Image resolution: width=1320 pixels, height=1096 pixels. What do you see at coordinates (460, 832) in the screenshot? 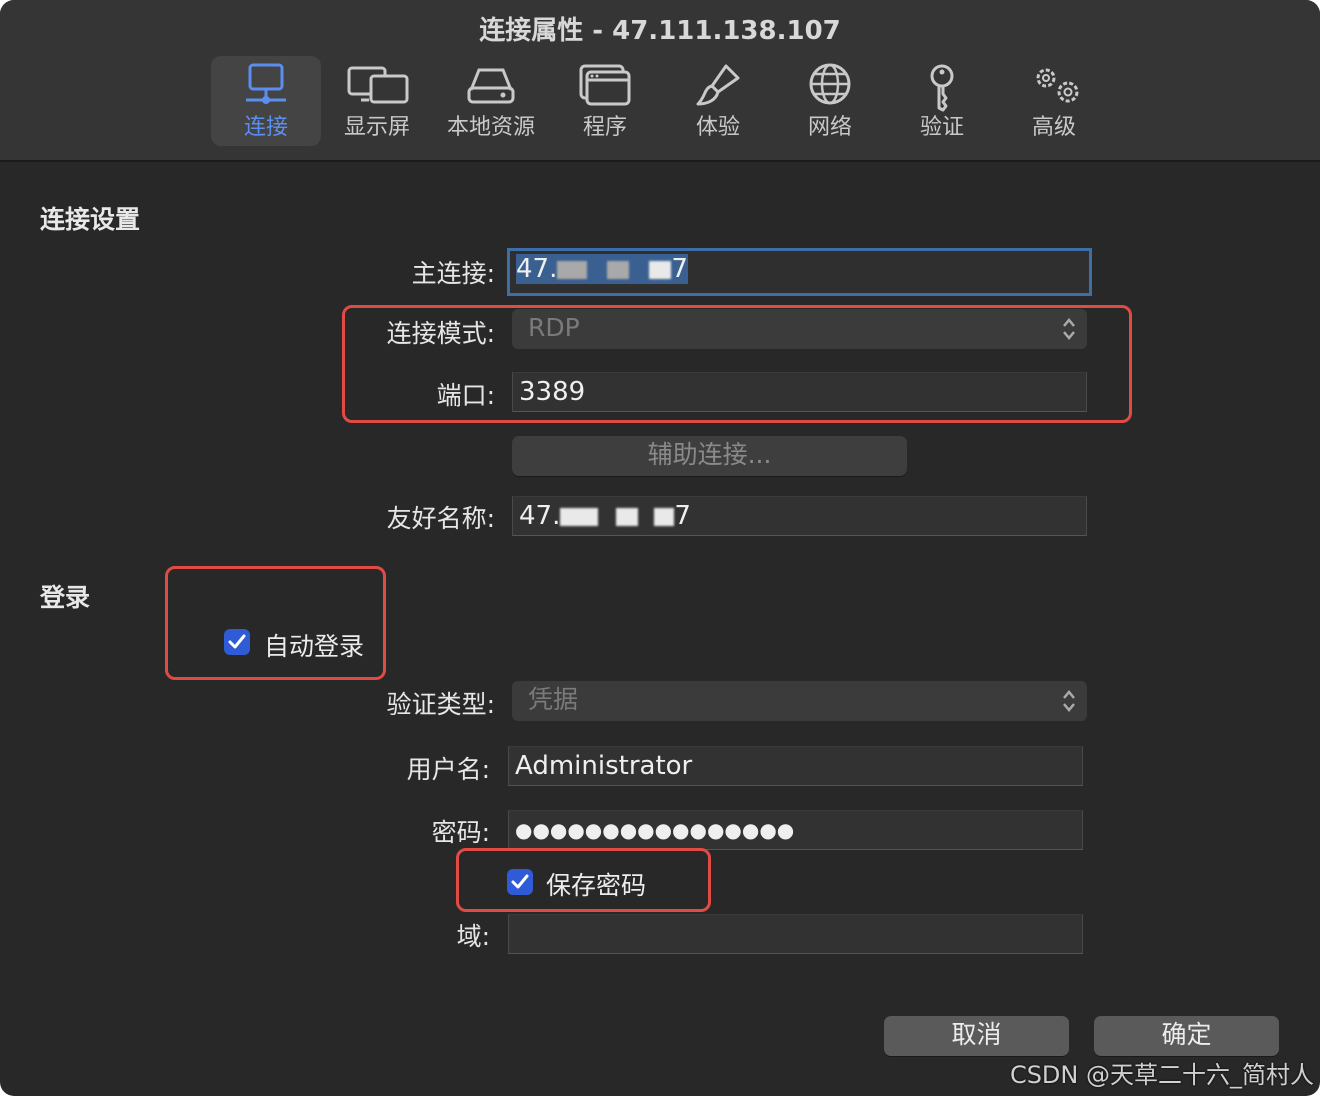
I see `password-label: 密码:` at bounding box center [460, 832].